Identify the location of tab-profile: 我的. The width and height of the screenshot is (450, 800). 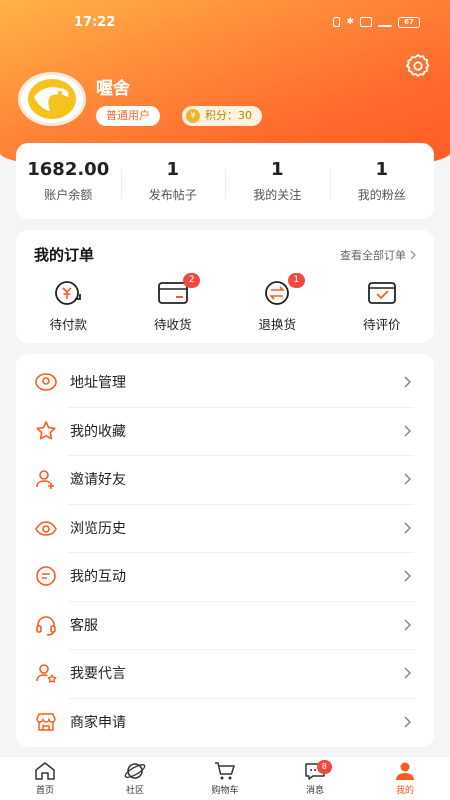
(405, 778).